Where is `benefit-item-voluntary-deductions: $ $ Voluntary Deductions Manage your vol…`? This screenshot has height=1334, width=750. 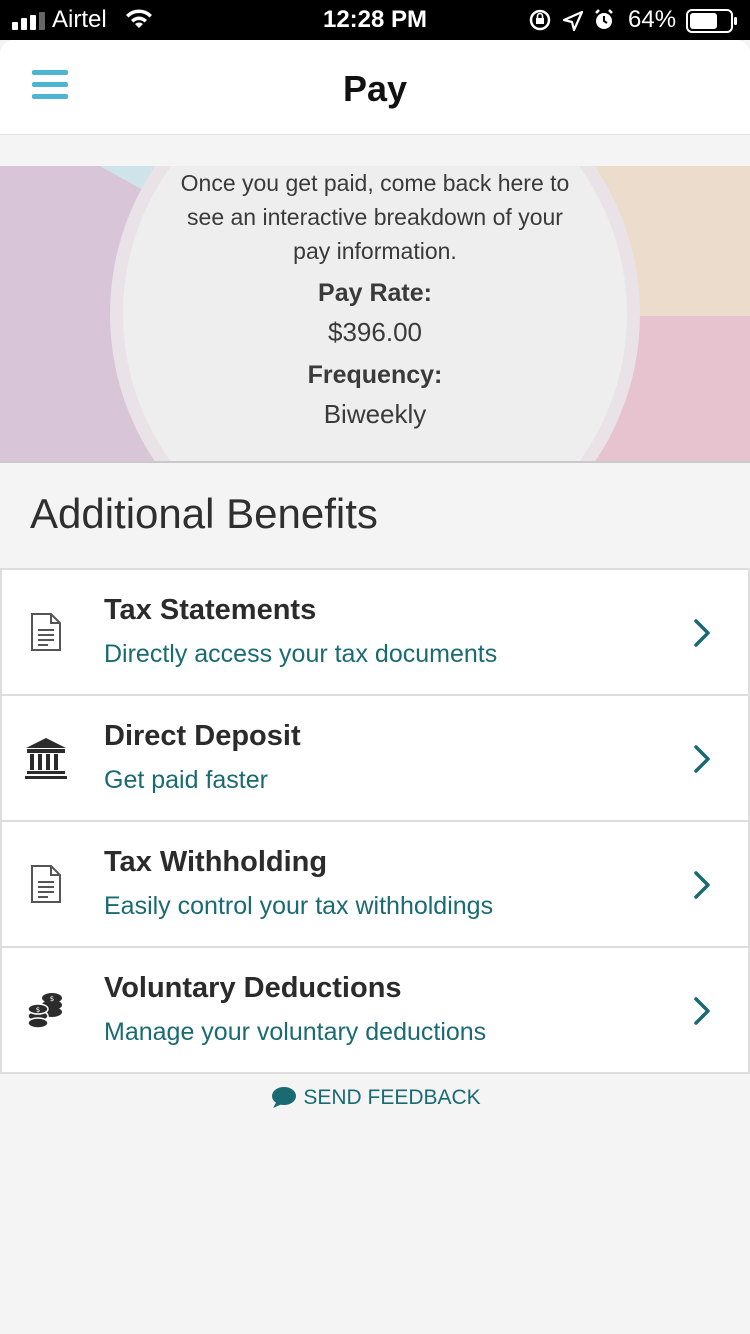
benefit-item-voluntary-deductions: $ $ Voluntary Deductions Manage your vol… is located at coordinates (375, 1011).